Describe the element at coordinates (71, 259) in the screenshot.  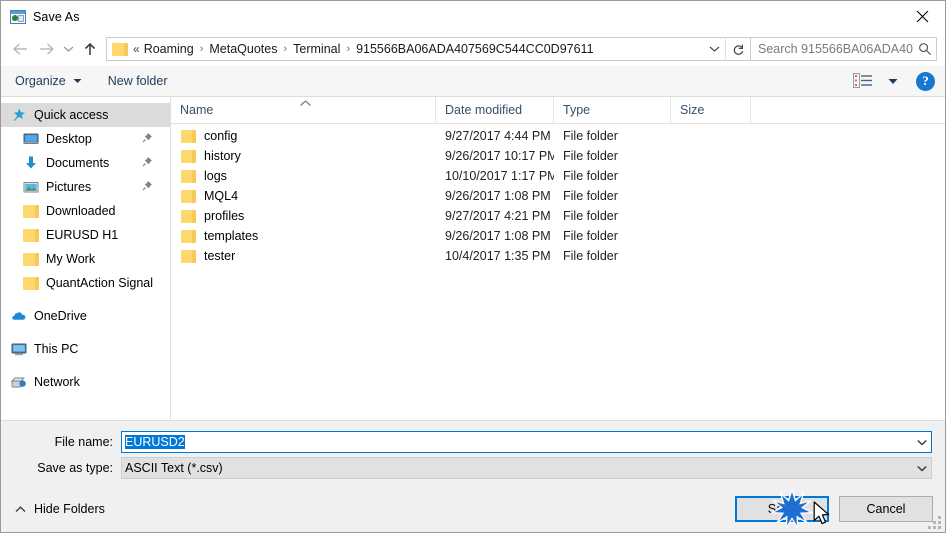
I see `sidebar-item-label: My Work` at that location.